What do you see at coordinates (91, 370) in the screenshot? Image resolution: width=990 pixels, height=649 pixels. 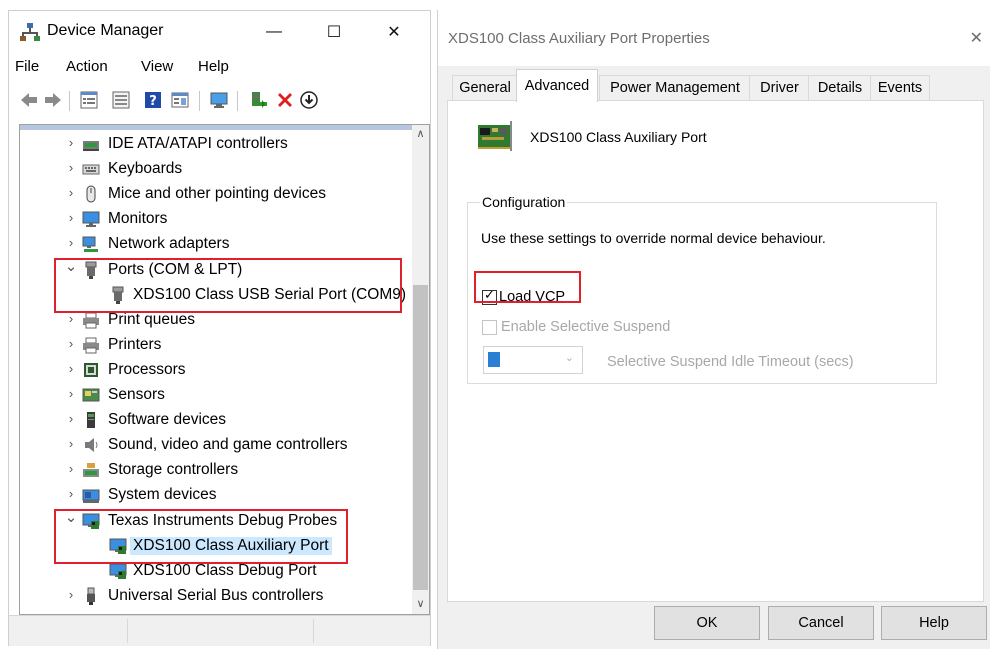 I see `processor-icon` at bounding box center [91, 370].